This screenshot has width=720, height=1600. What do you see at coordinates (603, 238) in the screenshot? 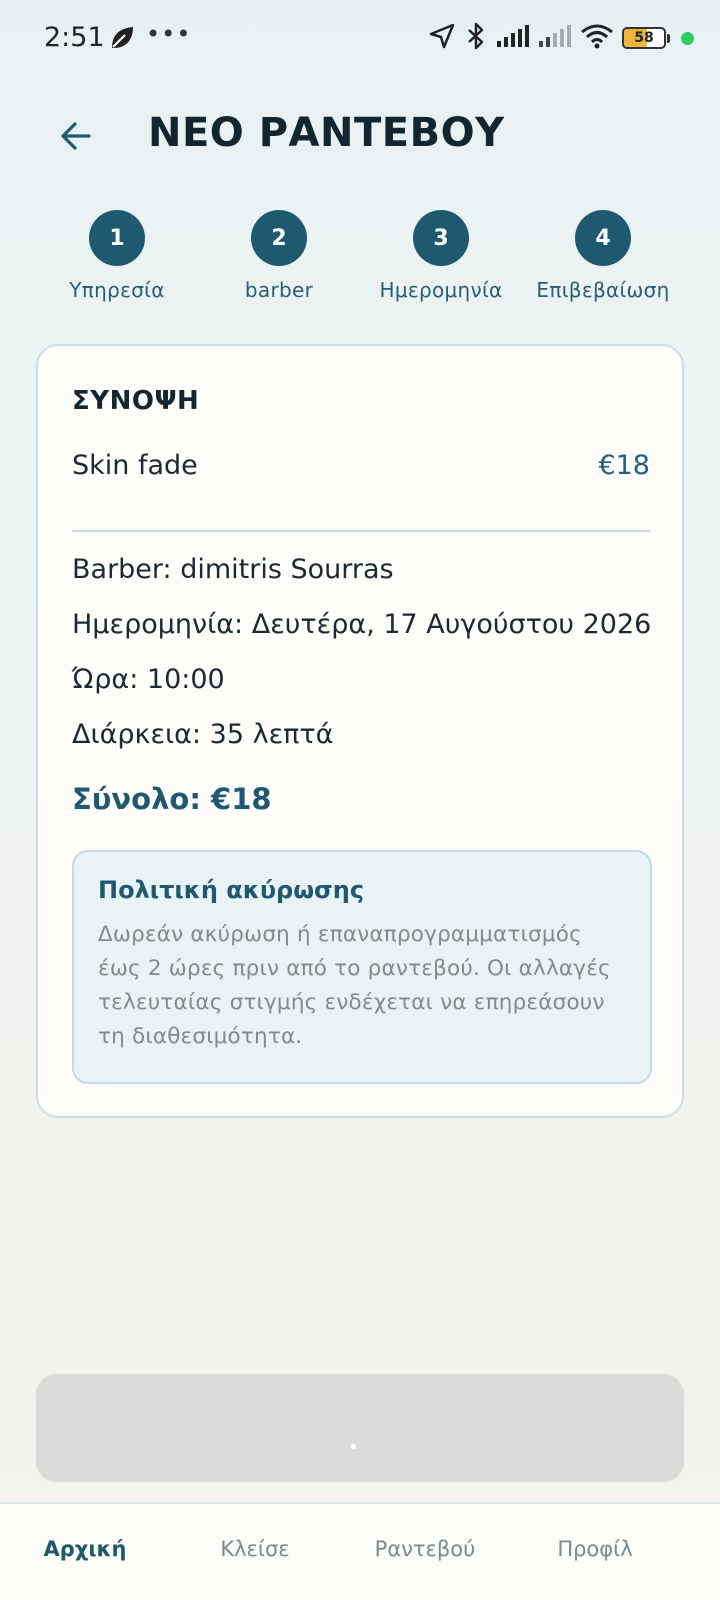
I see `step-number: 4` at bounding box center [603, 238].